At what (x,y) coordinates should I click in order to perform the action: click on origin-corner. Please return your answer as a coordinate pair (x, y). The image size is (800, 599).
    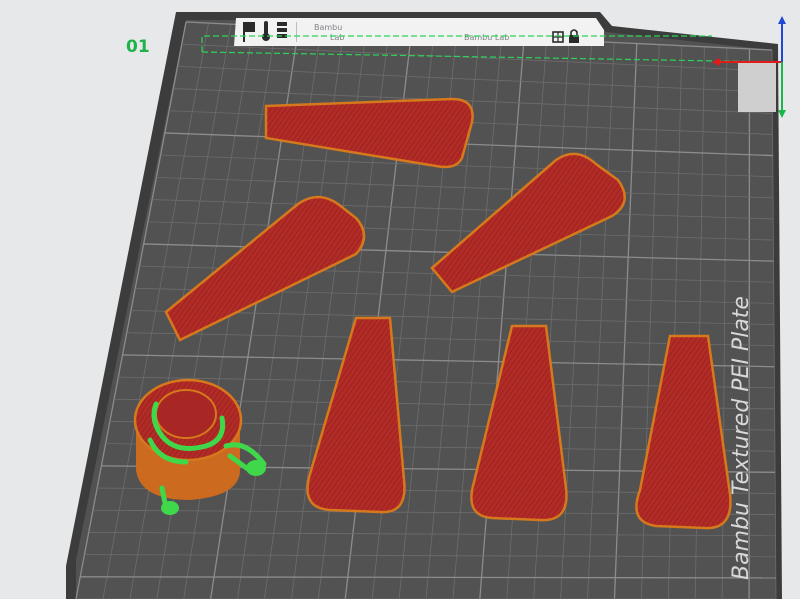
    Looking at the image, I should click on (757, 87).